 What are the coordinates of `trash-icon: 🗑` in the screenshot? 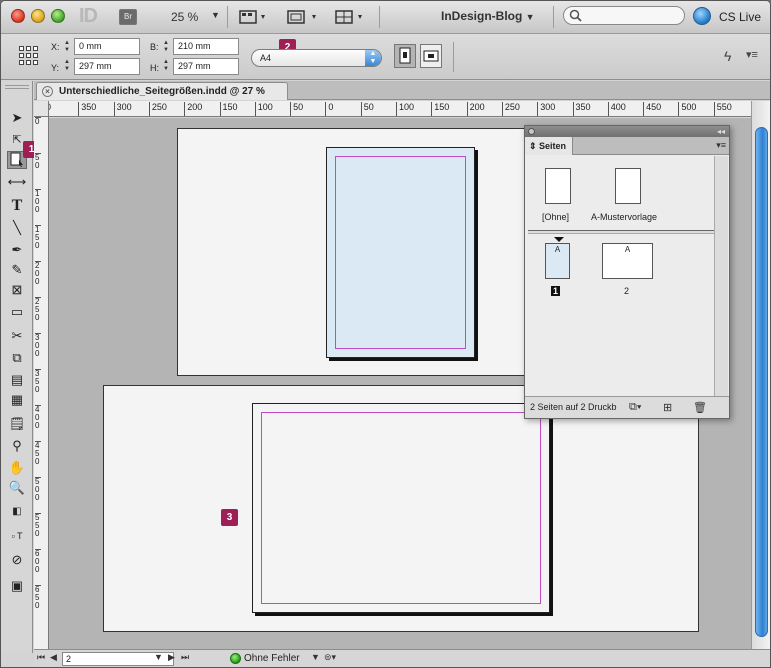 It's located at (700, 407).